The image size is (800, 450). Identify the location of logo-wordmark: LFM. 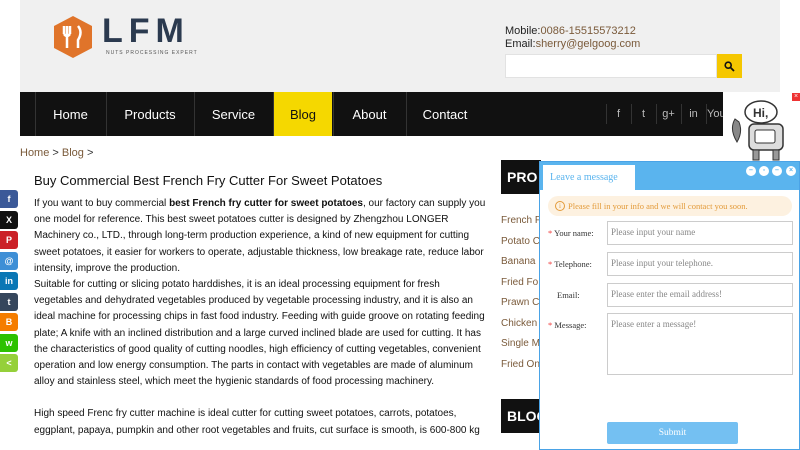
(146, 31).